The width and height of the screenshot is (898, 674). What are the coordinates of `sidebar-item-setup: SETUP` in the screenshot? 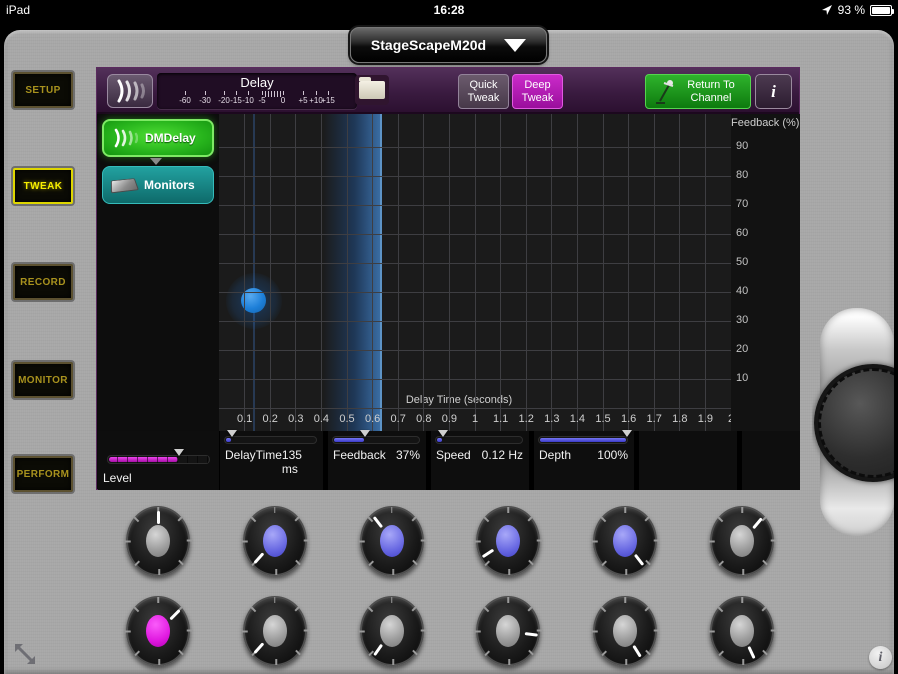 It's located at (43, 90).